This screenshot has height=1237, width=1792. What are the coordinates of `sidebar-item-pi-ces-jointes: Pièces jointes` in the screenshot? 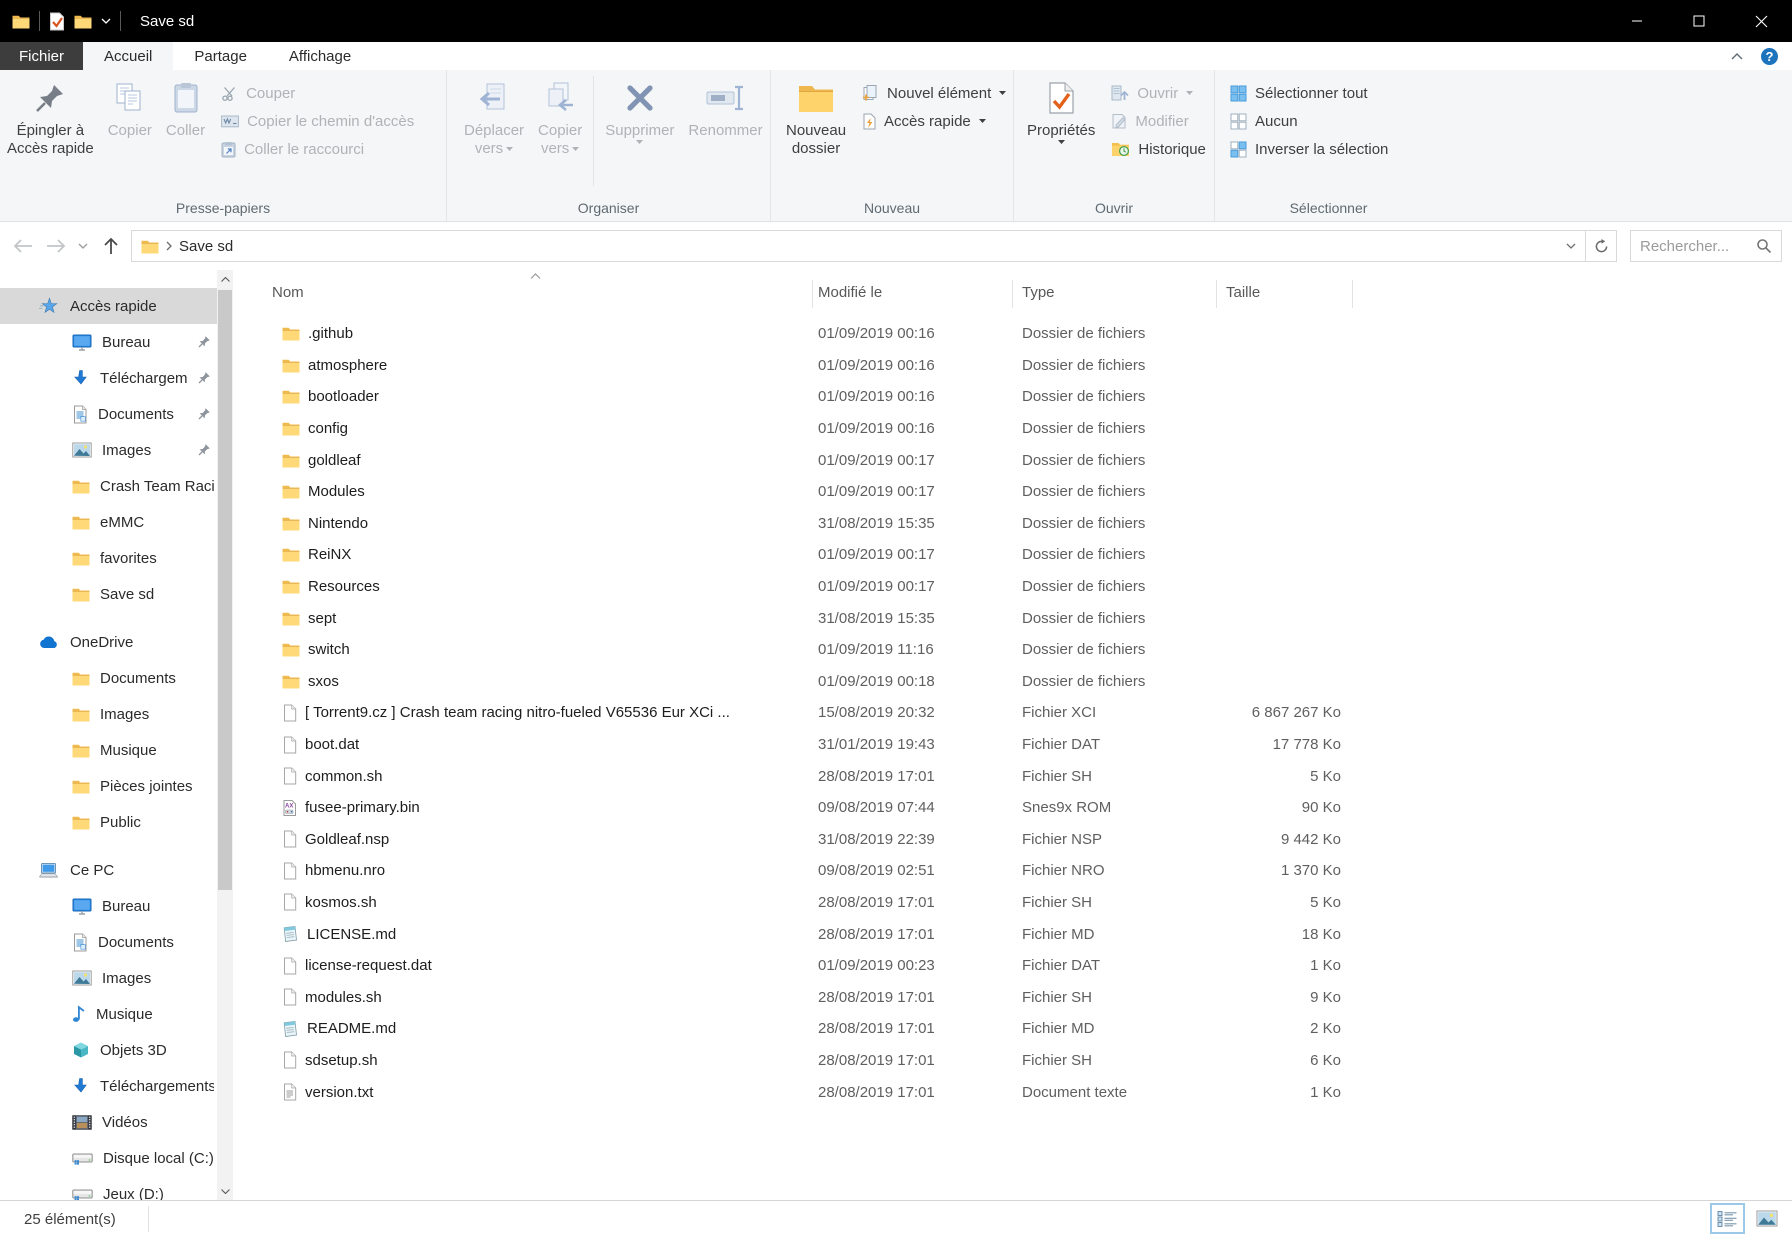 It's located at (108, 786).